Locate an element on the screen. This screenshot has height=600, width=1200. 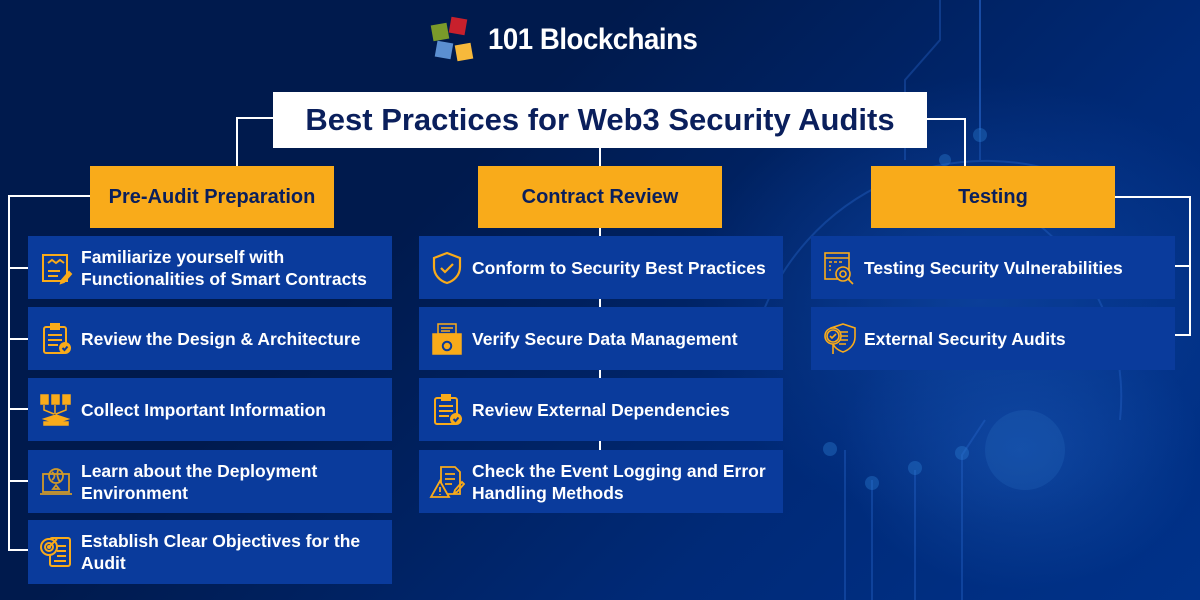
item-label: Testing Security Vulnerabilities is located at coordinates (993, 267).